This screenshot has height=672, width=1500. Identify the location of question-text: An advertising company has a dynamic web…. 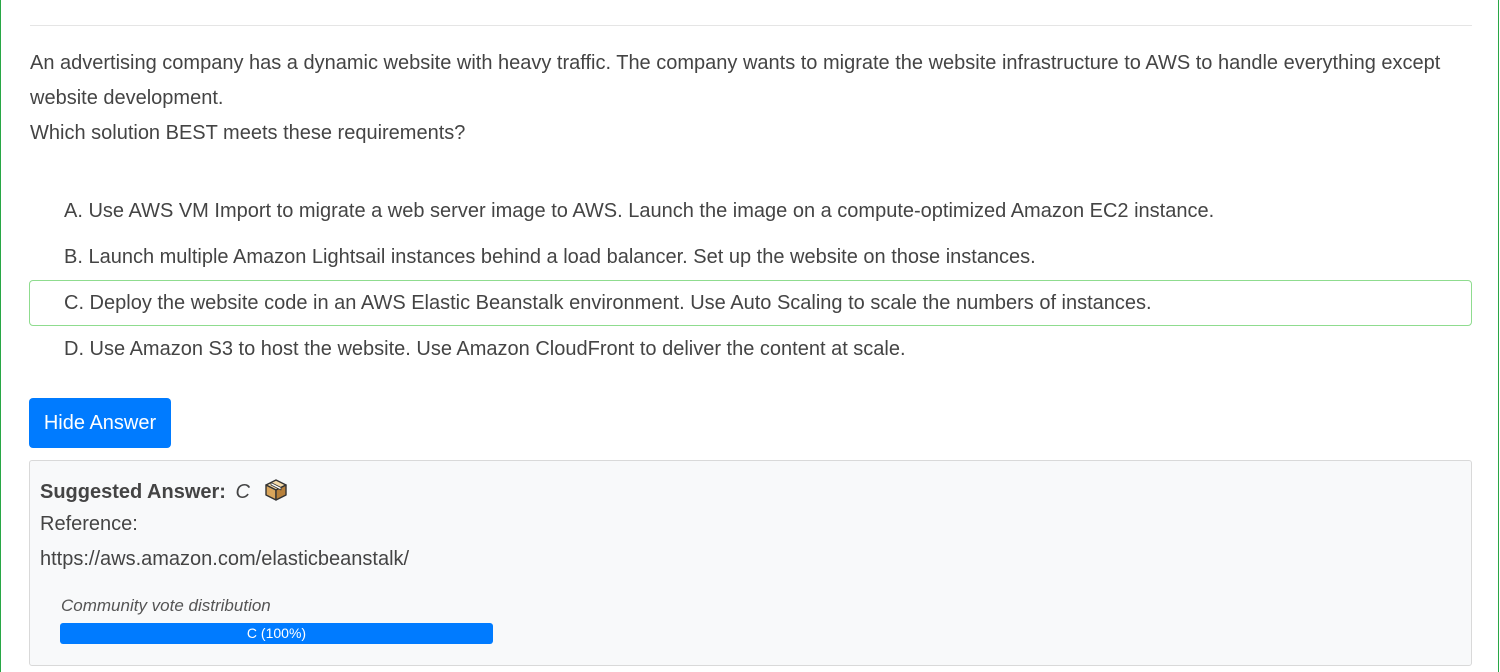
(735, 80).